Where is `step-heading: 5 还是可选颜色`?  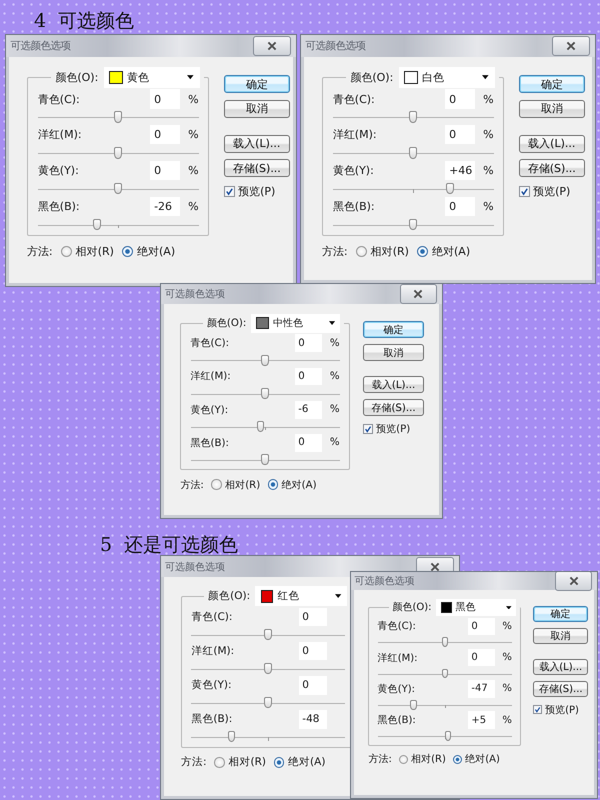
step-heading: 5 还是可选颜色 is located at coordinates (169, 545).